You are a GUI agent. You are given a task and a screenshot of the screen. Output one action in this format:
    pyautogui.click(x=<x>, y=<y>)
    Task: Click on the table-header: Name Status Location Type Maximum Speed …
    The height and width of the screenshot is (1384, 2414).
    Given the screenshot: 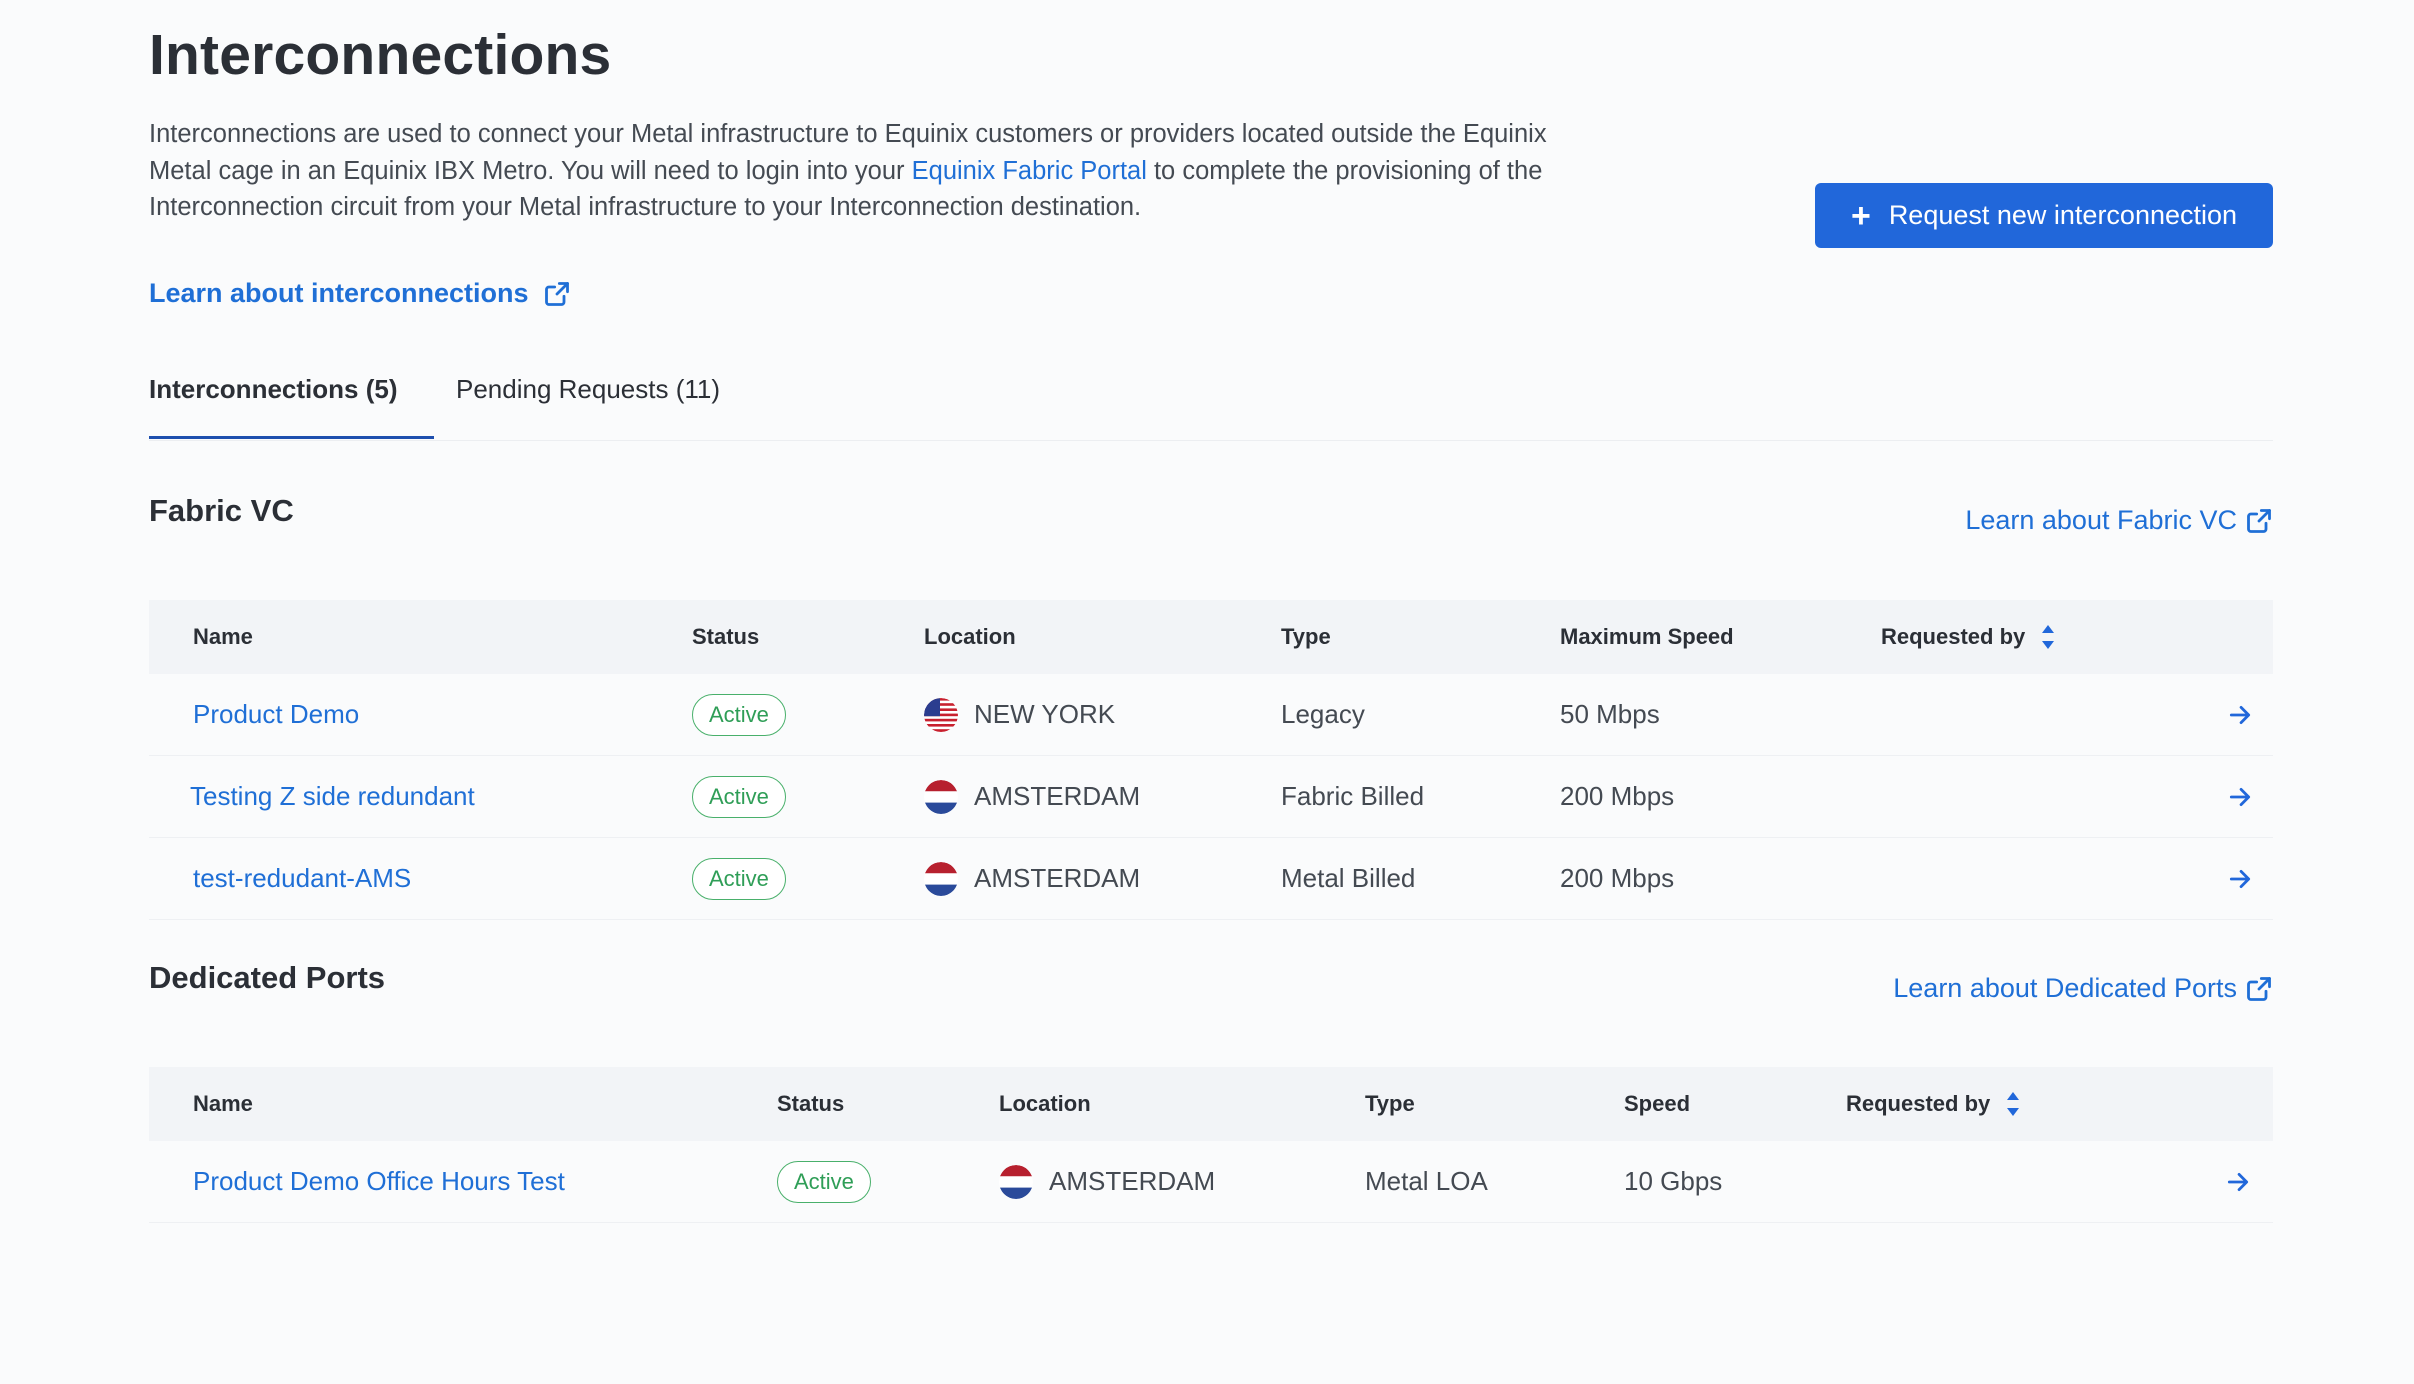 What is the action you would take?
    pyautogui.click(x=1211, y=637)
    